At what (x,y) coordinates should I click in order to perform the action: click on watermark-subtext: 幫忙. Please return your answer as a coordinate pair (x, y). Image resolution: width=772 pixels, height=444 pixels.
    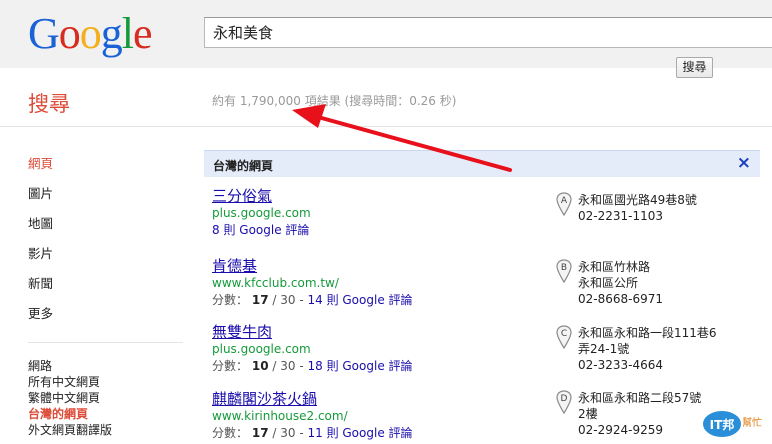
    Looking at the image, I should click on (752, 422).